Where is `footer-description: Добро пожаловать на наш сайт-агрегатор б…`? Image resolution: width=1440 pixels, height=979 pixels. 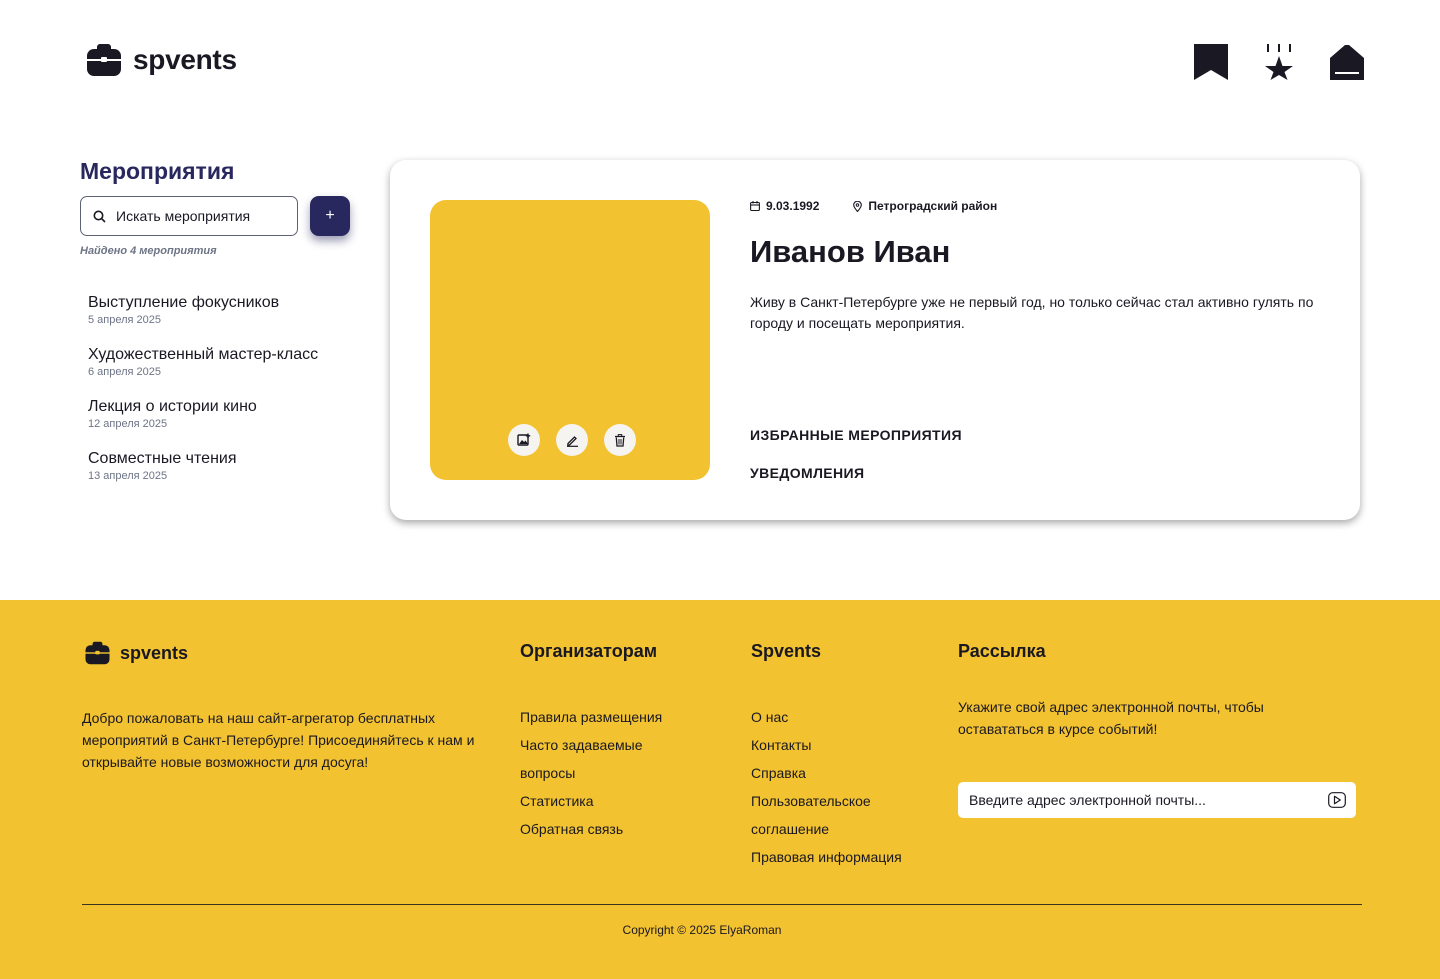 footer-description: Добро пожаловать на наш сайт-агрегатор б… is located at coordinates (278, 740).